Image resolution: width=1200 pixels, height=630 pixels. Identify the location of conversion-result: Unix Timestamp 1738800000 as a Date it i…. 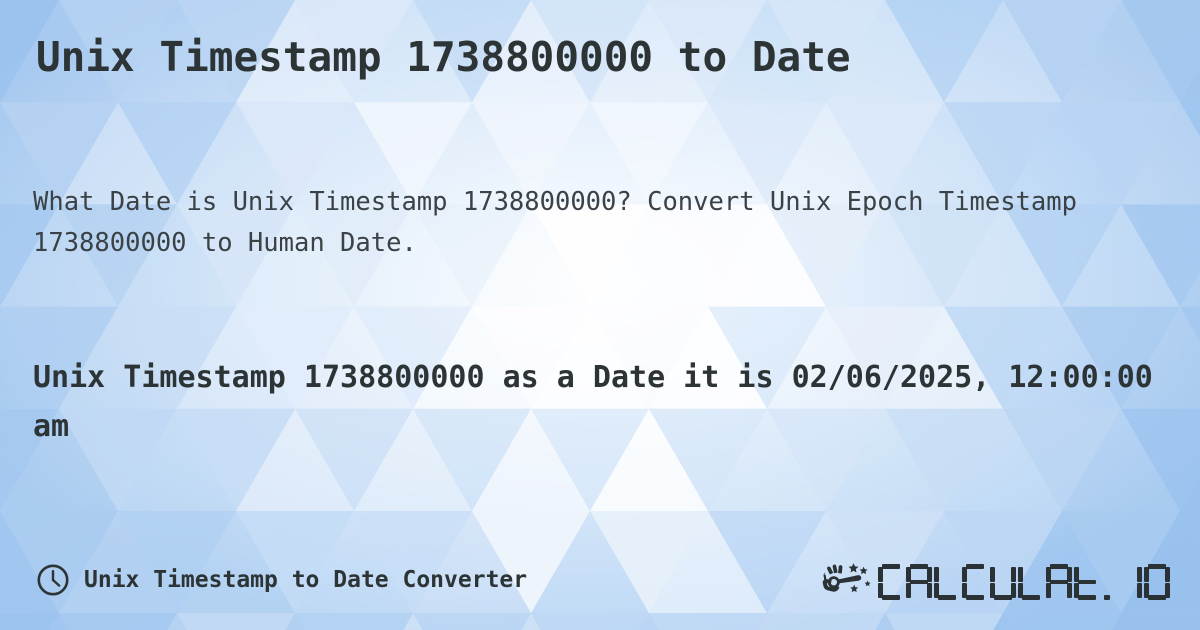
(593, 402).